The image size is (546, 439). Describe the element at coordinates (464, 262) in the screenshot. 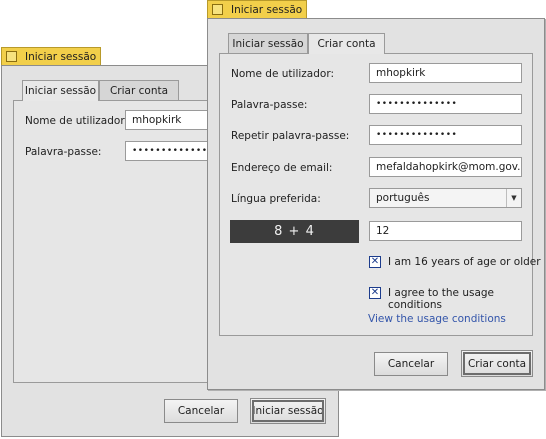

I see `age-checkbox-label: I am 16 years of age or older` at that location.